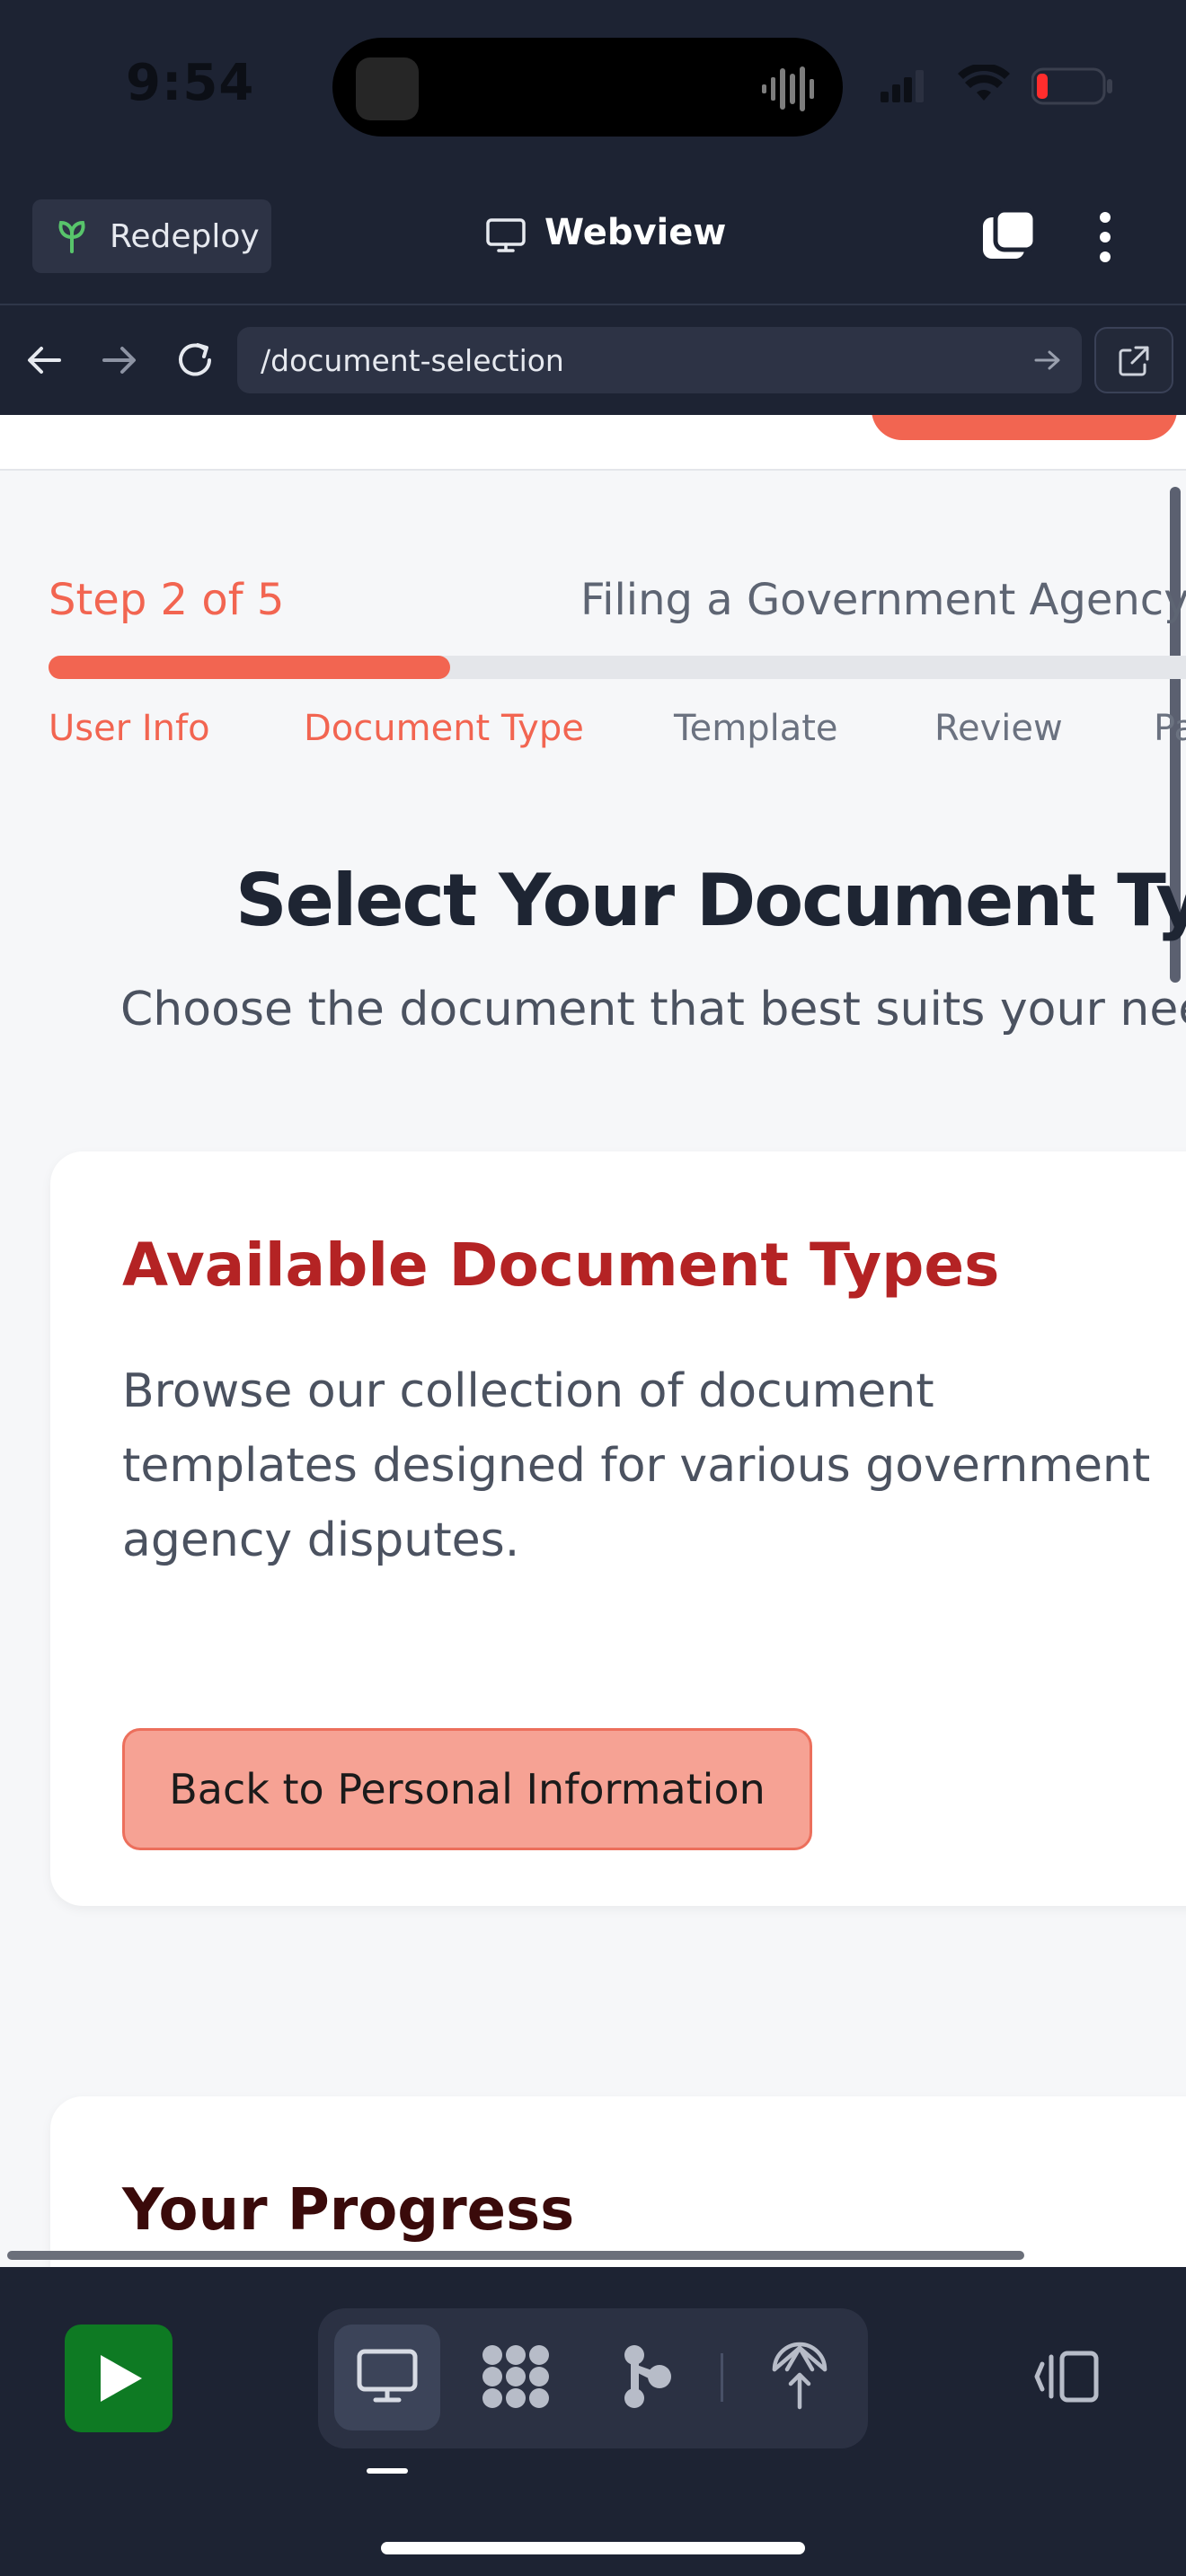  Describe the element at coordinates (561, 1265) in the screenshot. I see `card-title: Available Document Types` at that location.